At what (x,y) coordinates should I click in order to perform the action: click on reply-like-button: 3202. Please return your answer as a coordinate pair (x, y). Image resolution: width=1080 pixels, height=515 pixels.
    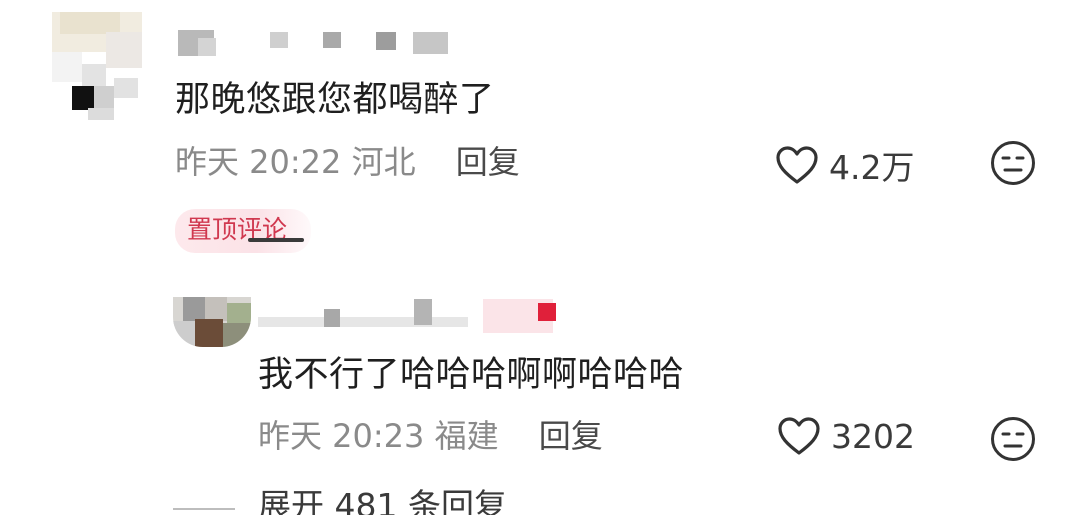
    Looking at the image, I should click on (846, 436).